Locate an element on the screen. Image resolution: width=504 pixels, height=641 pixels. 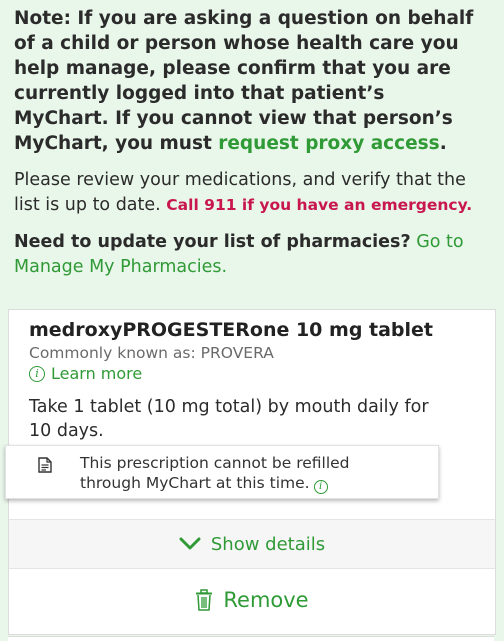
refill-info-icon: i is located at coordinates (320, 487).